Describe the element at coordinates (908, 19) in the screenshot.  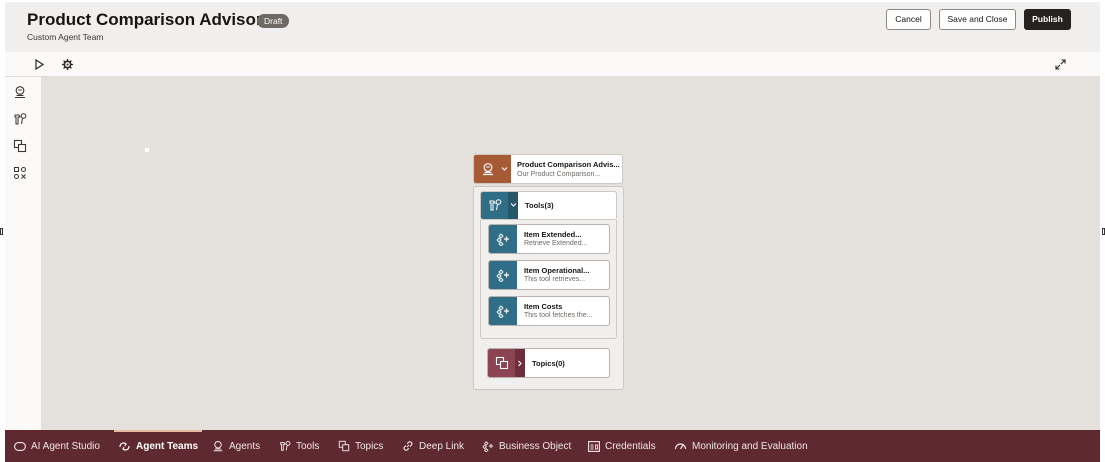
I see `cancel-button: Cancel` at that location.